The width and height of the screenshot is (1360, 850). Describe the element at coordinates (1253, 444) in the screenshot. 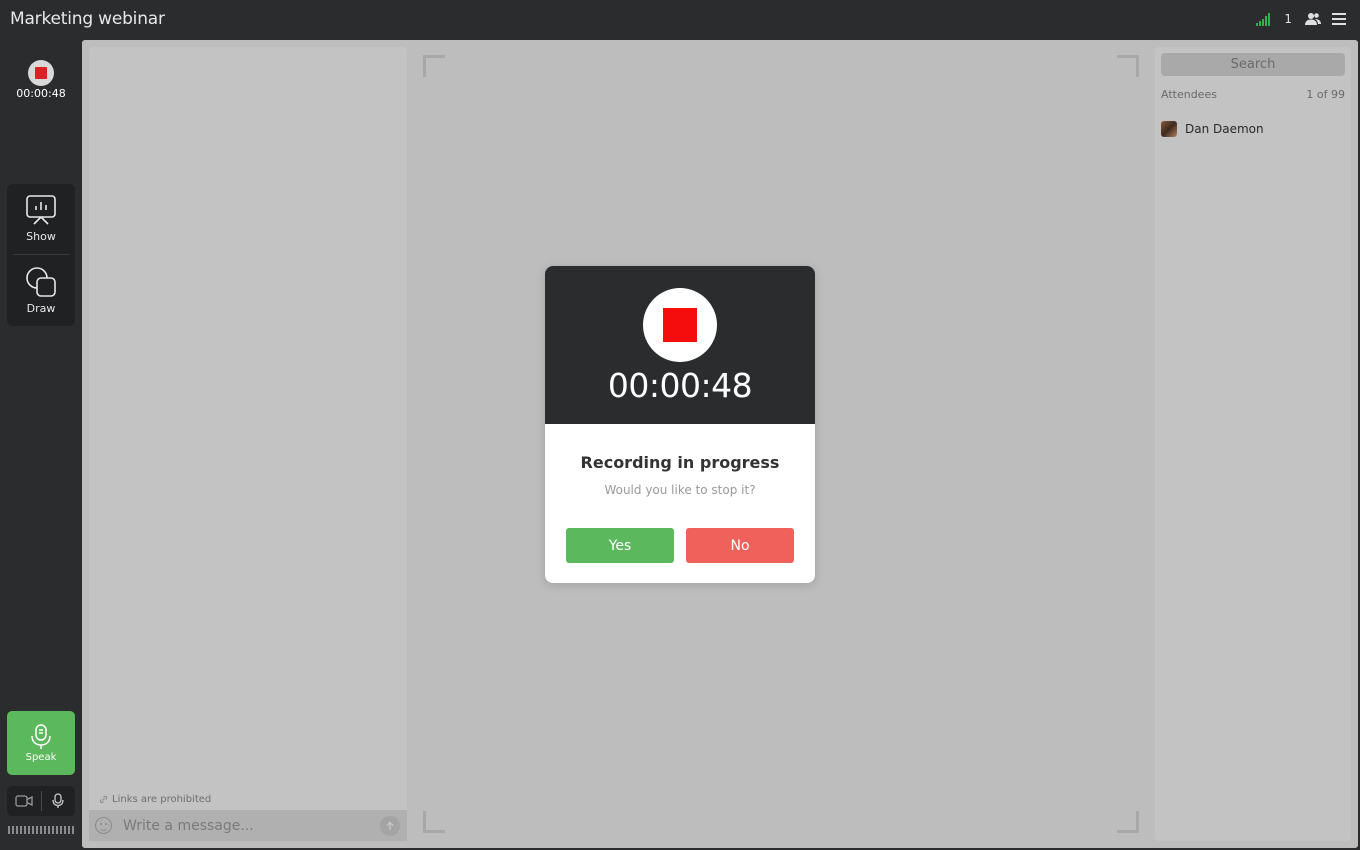

I see `attendees-panel: Attendees 1 of 99 Dan Daemon` at that location.